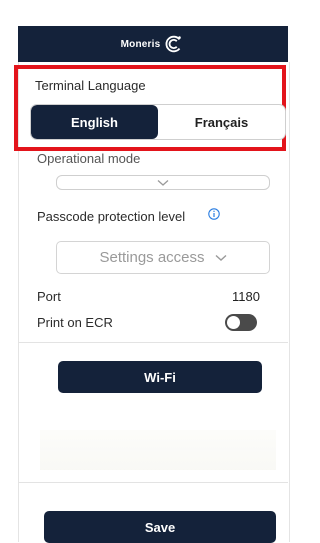  I want to click on faded-area, so click(158, 450).